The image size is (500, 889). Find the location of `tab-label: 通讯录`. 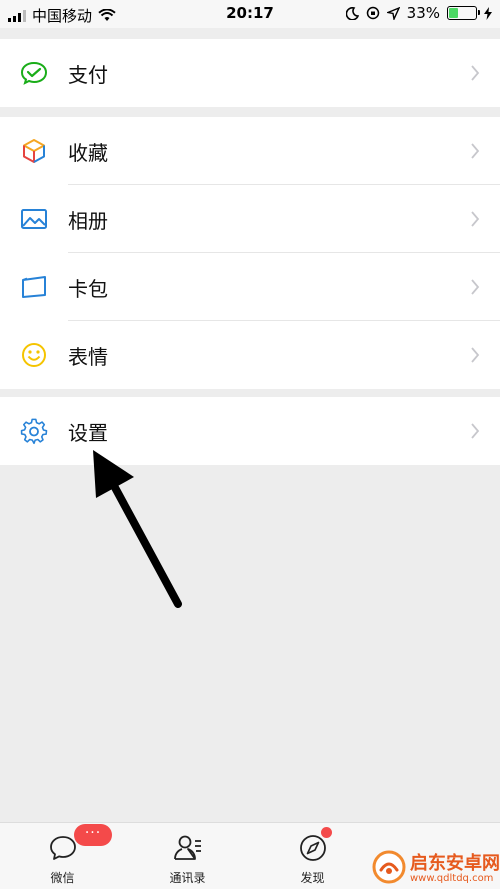

tab-label: 通讯录 is located at coordinates (187, 878).